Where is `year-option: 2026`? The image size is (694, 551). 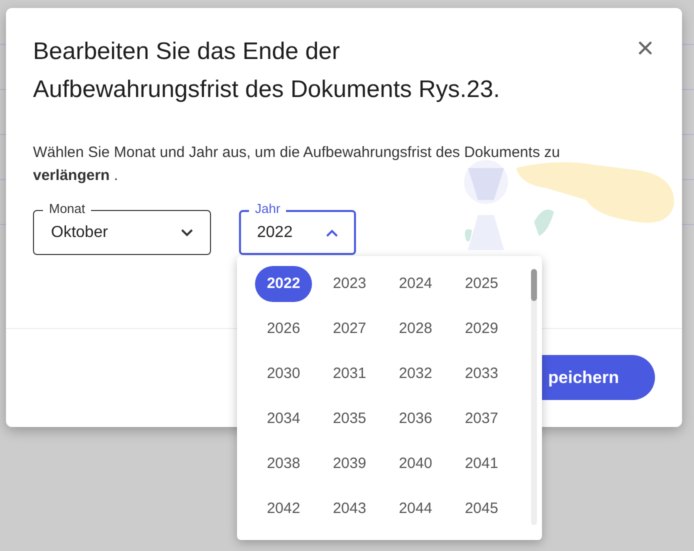 year-option: 2026 is located at coordinates (283, 329).